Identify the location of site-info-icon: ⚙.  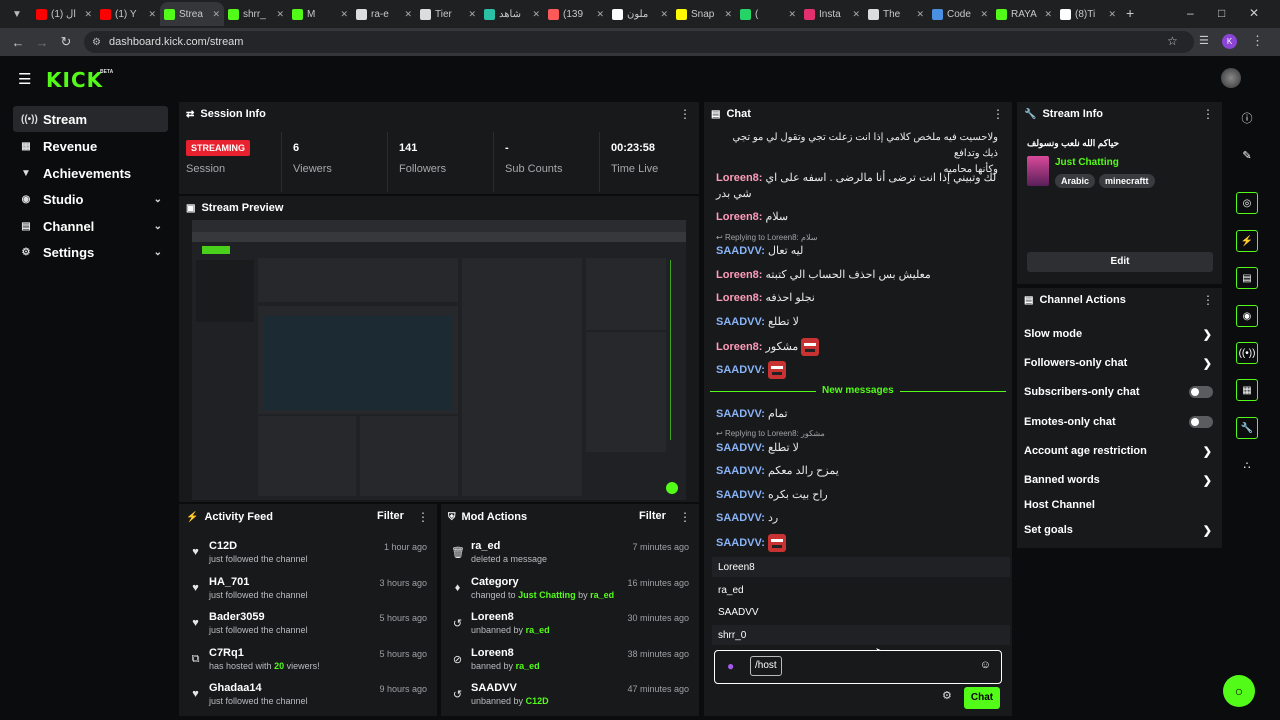
(96, 42).